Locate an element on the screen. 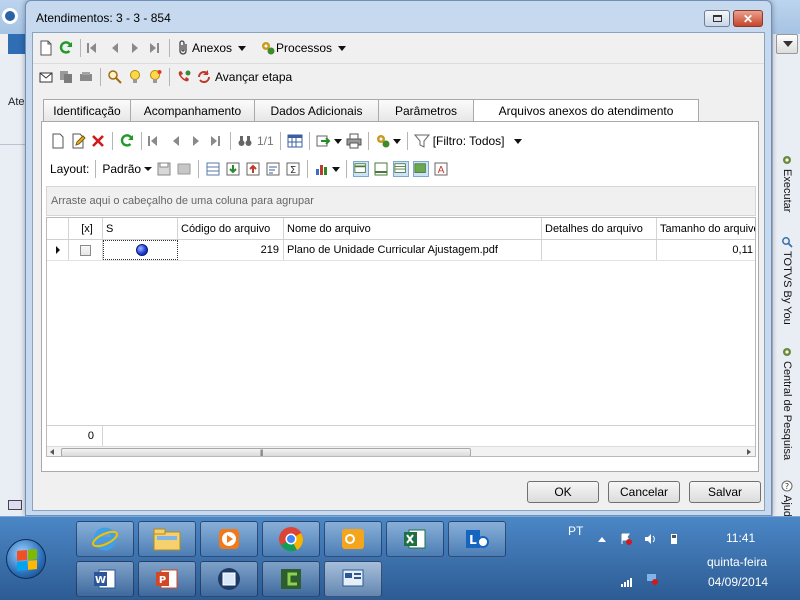  taskbar-camtasia is located at coordinates (291, 579).